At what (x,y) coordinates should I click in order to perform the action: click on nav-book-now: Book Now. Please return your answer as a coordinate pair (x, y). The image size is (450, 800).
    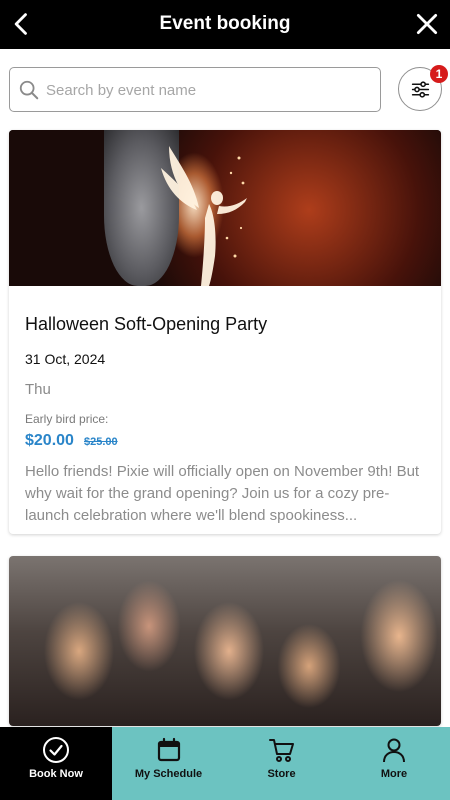
    Looking at the image, I should click on (56, 763).